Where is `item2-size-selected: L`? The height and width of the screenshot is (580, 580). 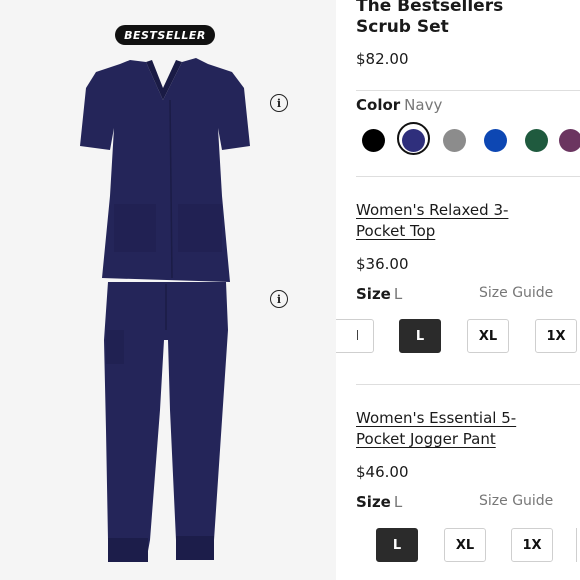 item2-size-selected: L is located at coordinates (398, 502).